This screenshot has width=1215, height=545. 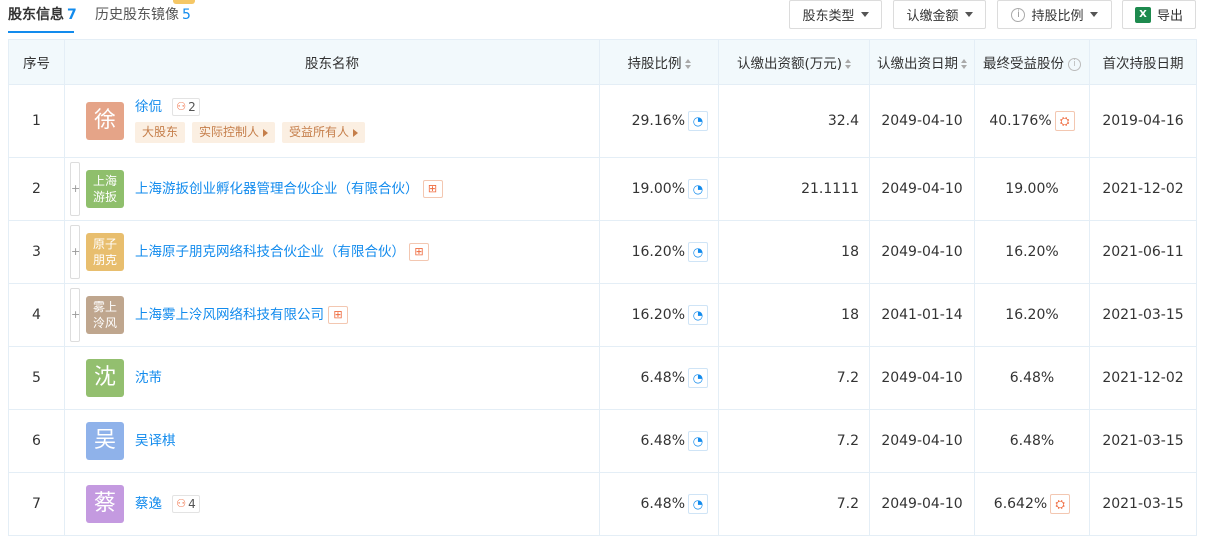 I want to click on tab-count: 7, so click(x=72, y=15).